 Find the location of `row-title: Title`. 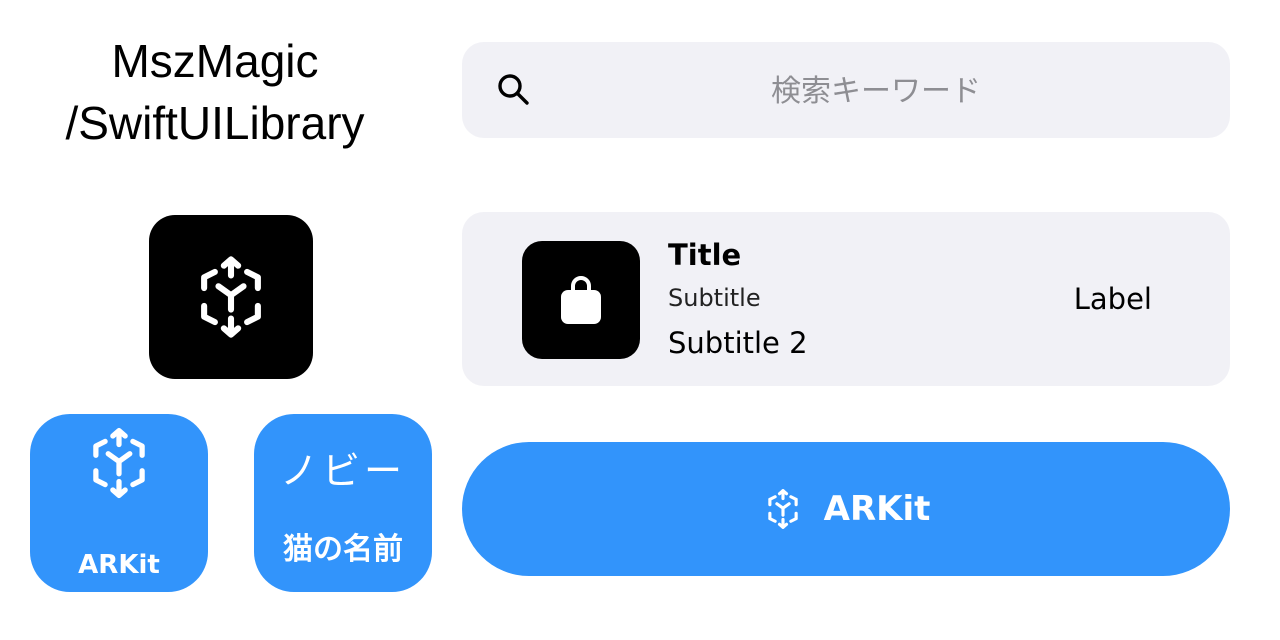

row-title: Title is located at coordinates (705, 255).